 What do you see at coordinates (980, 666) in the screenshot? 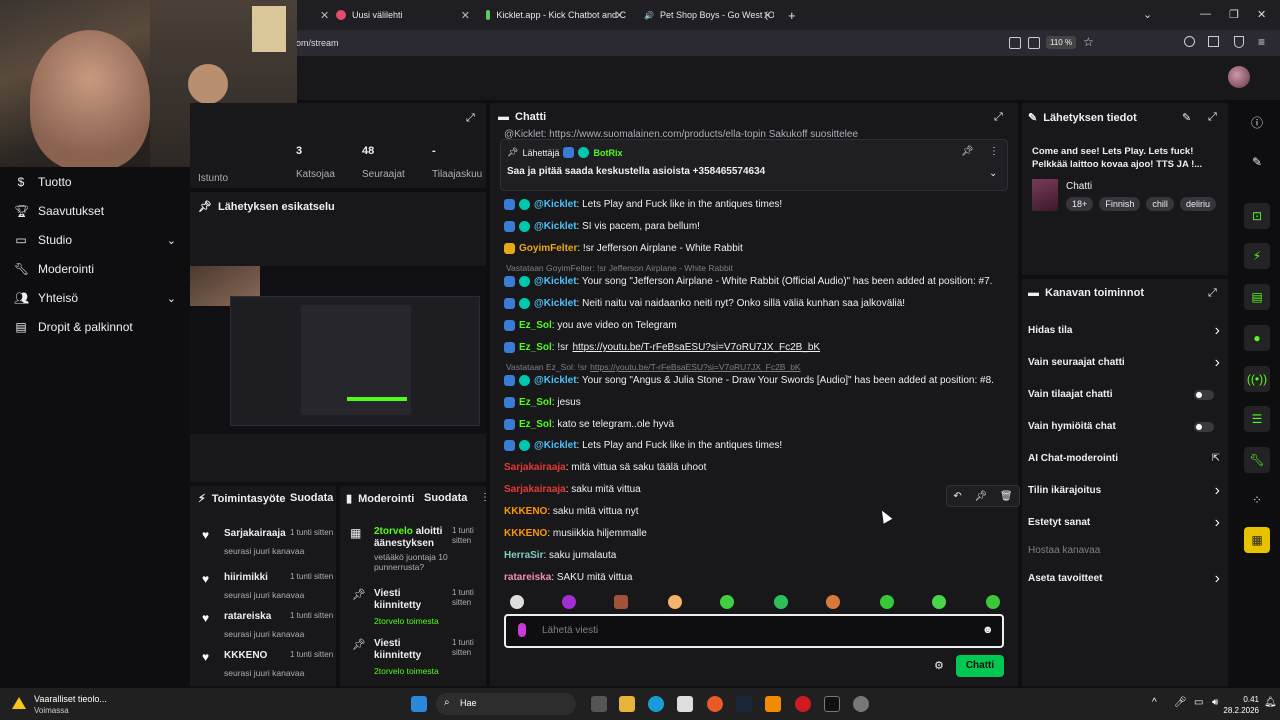
I see `send-chat-button: Chatti` at bounding box center [980, 666].